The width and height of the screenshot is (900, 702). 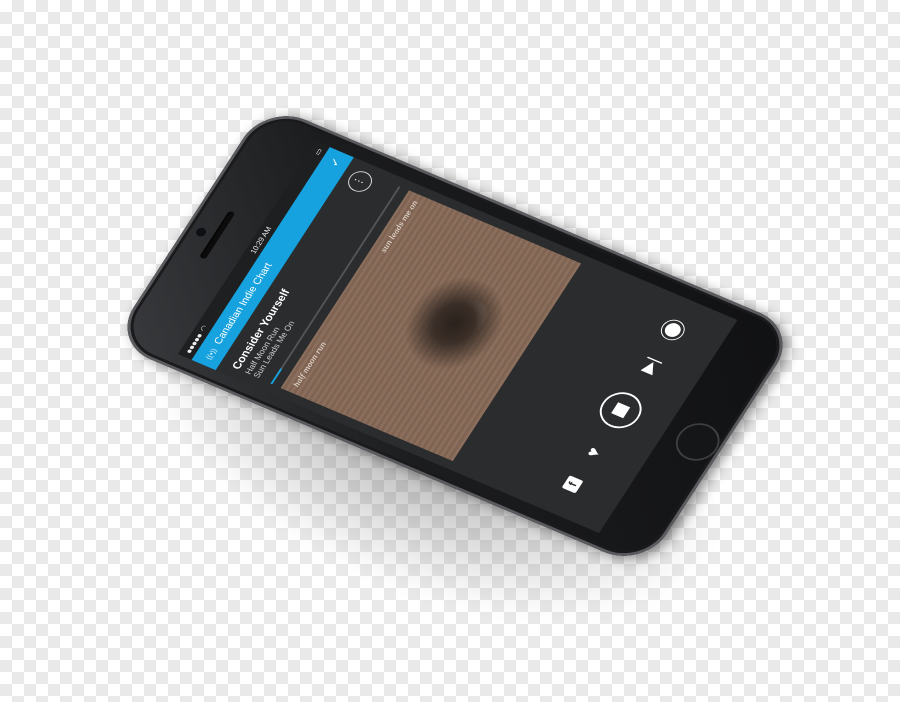 I want to click on camera-icon, so click(x=201, y=232).